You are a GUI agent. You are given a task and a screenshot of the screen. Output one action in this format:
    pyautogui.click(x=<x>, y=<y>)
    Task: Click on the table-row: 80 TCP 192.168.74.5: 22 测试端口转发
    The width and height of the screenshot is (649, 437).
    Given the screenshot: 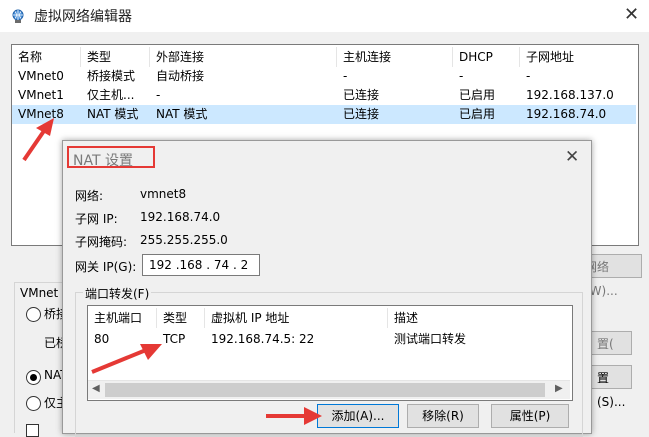 What is the action you would take?
    pyautogui.click(x=329, y=340)
    